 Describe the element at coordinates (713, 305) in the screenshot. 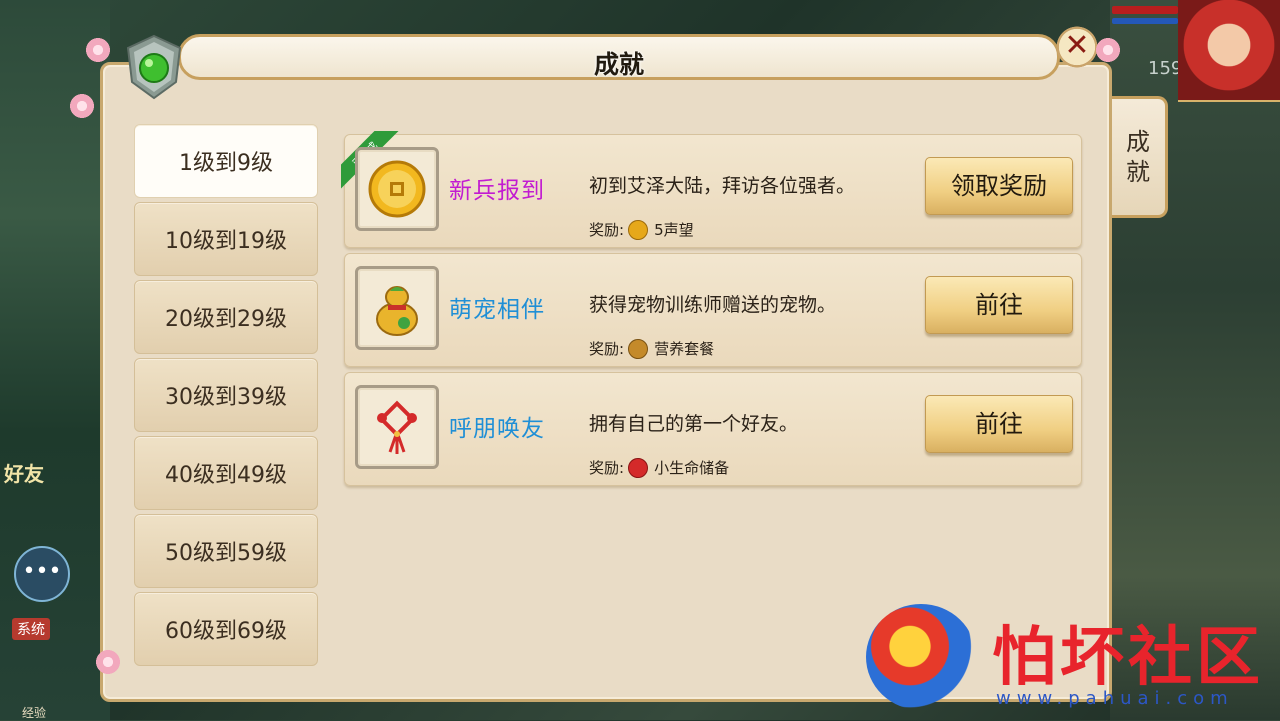

I see `achievement-description: 获得宠物训练师赠送的宠物。` at that location.